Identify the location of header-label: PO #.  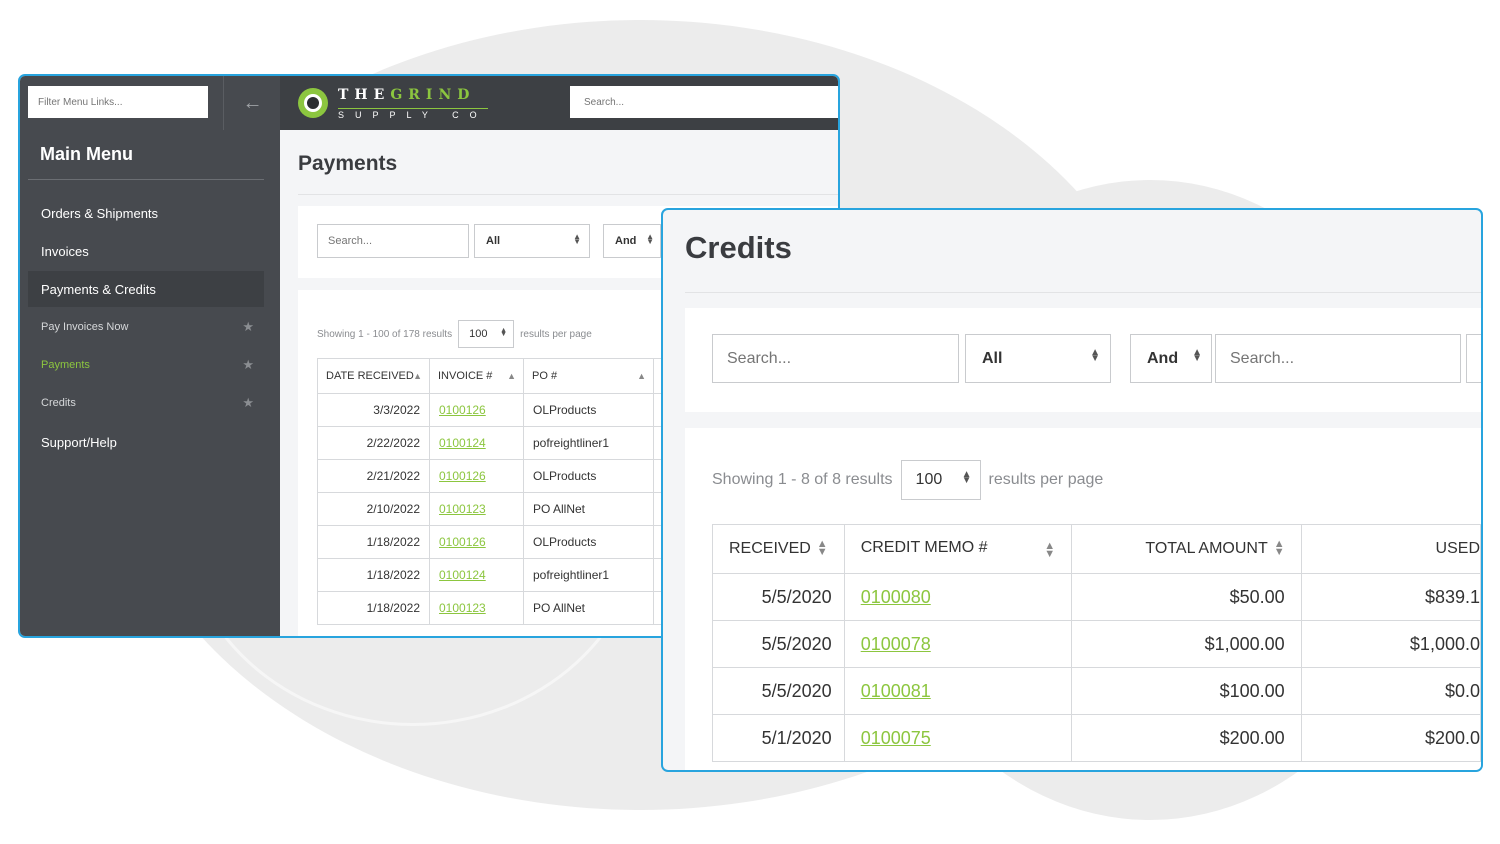
(545, 376).